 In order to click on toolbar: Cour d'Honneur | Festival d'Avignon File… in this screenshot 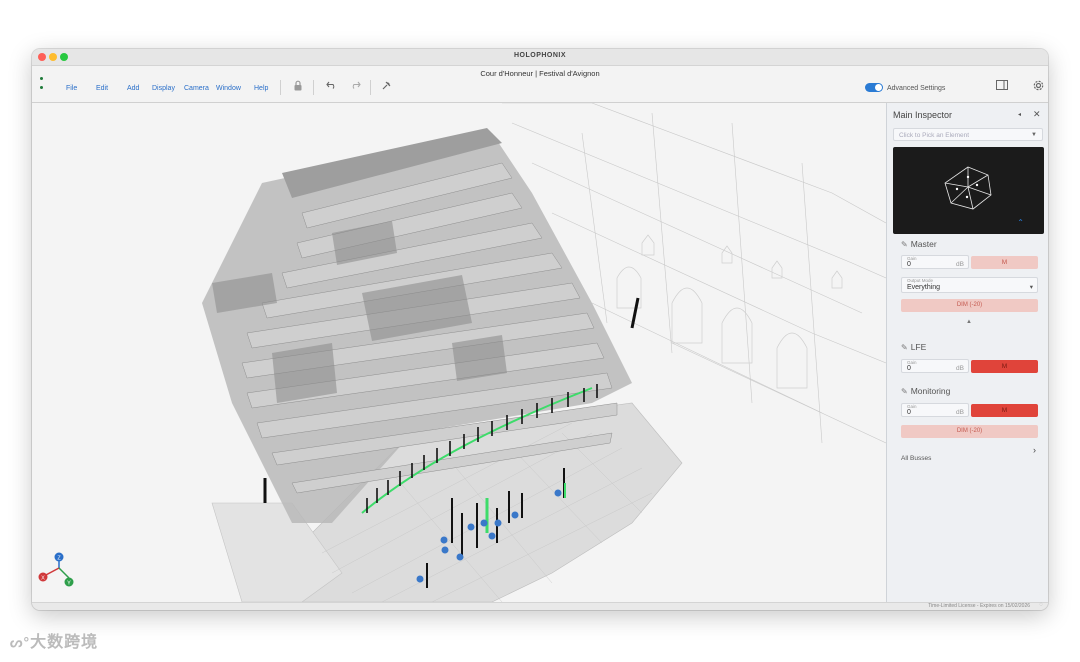, I will do `click(540, 84)`.